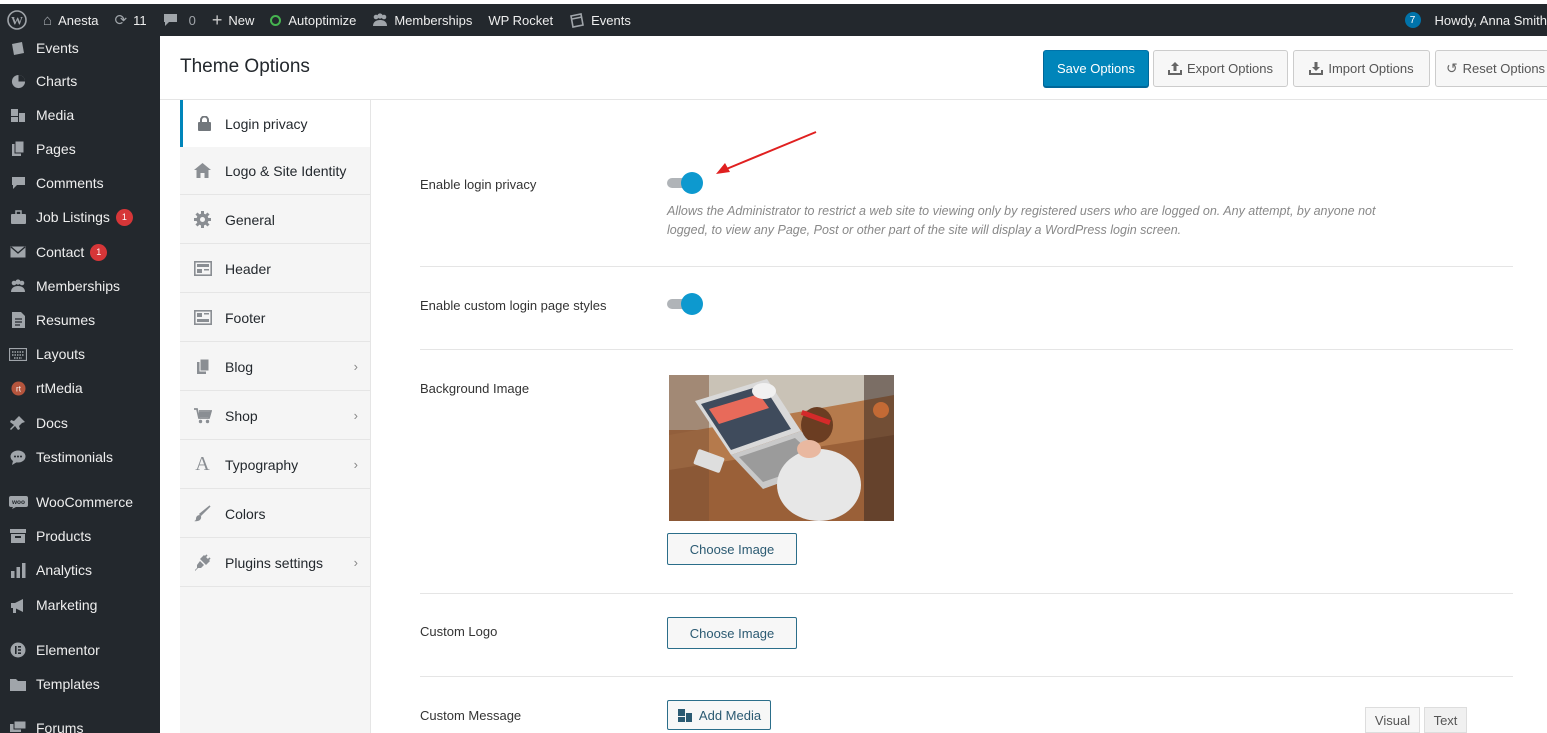 The width and height of the screenshot is (1547, 733). I want to click on tab-label: Typography, so click(262, 464).